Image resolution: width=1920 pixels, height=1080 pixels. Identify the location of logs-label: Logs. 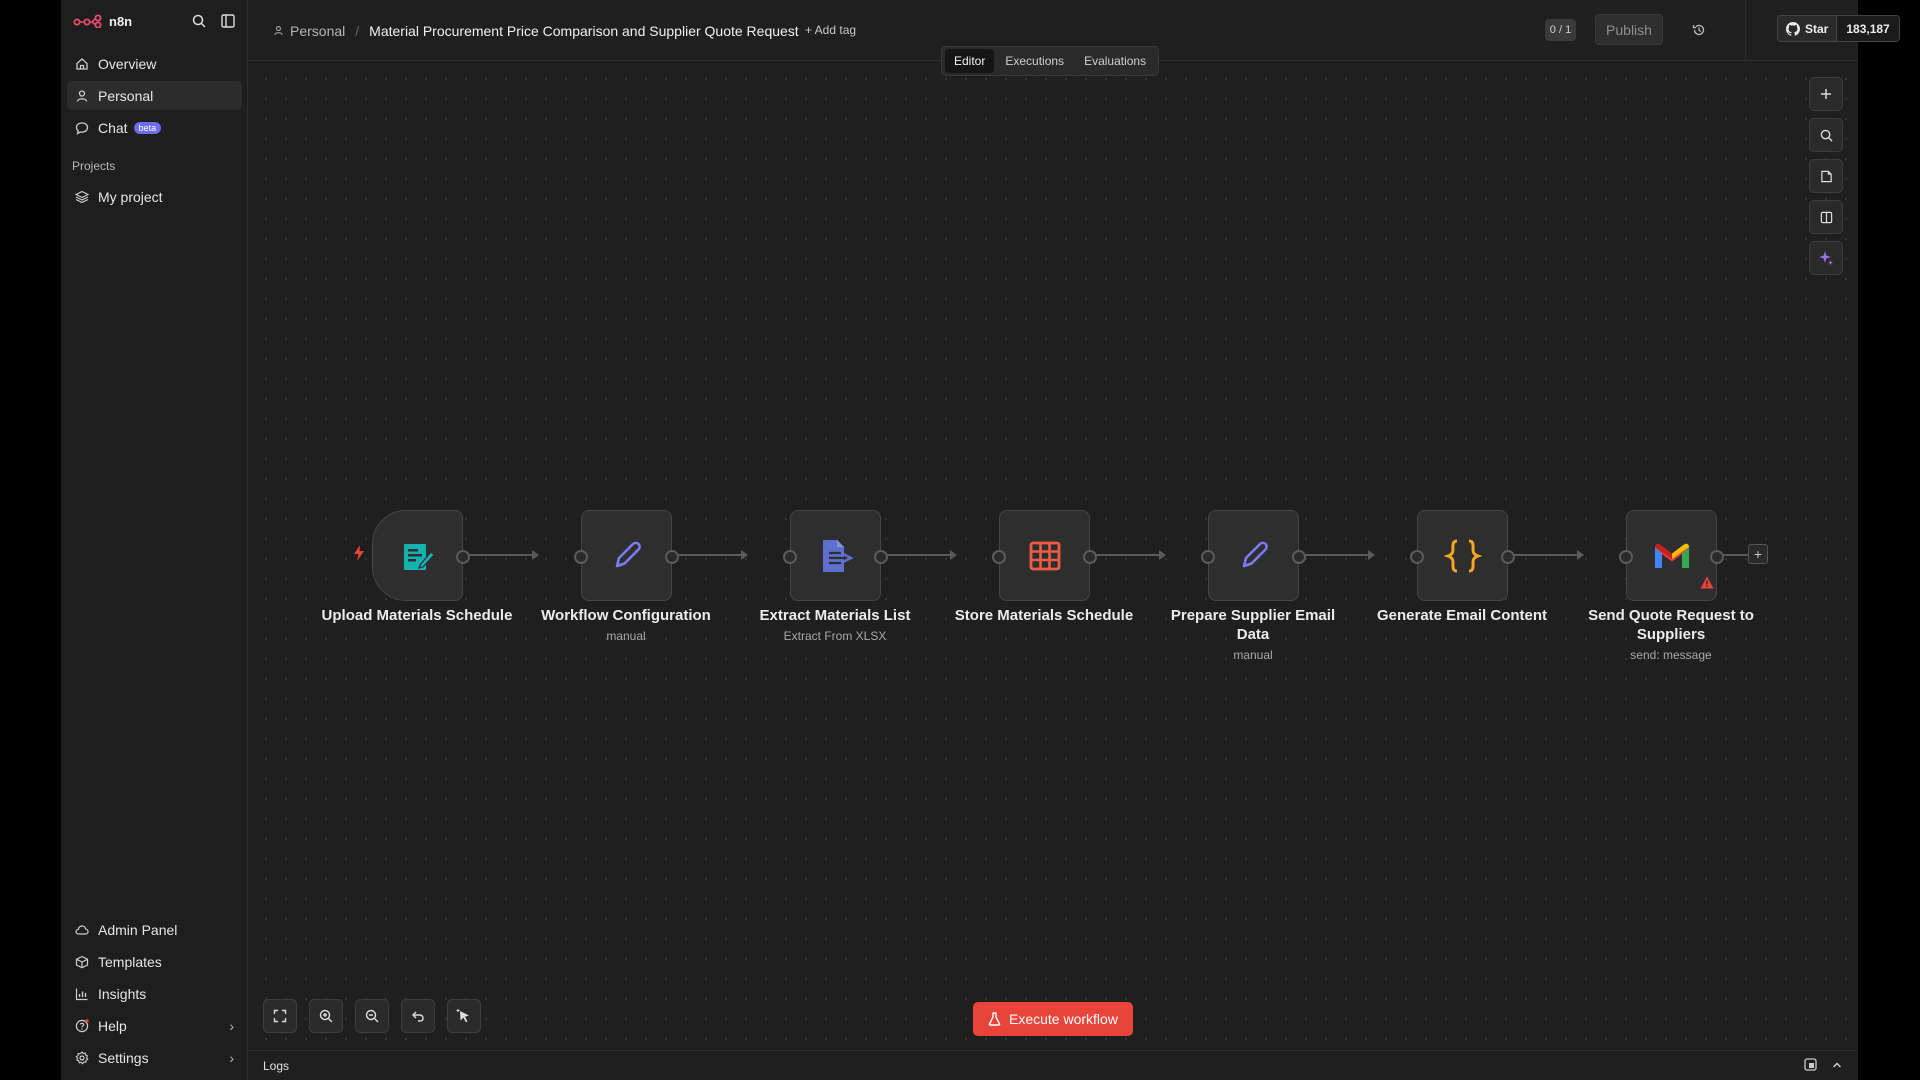
(276, 1066).